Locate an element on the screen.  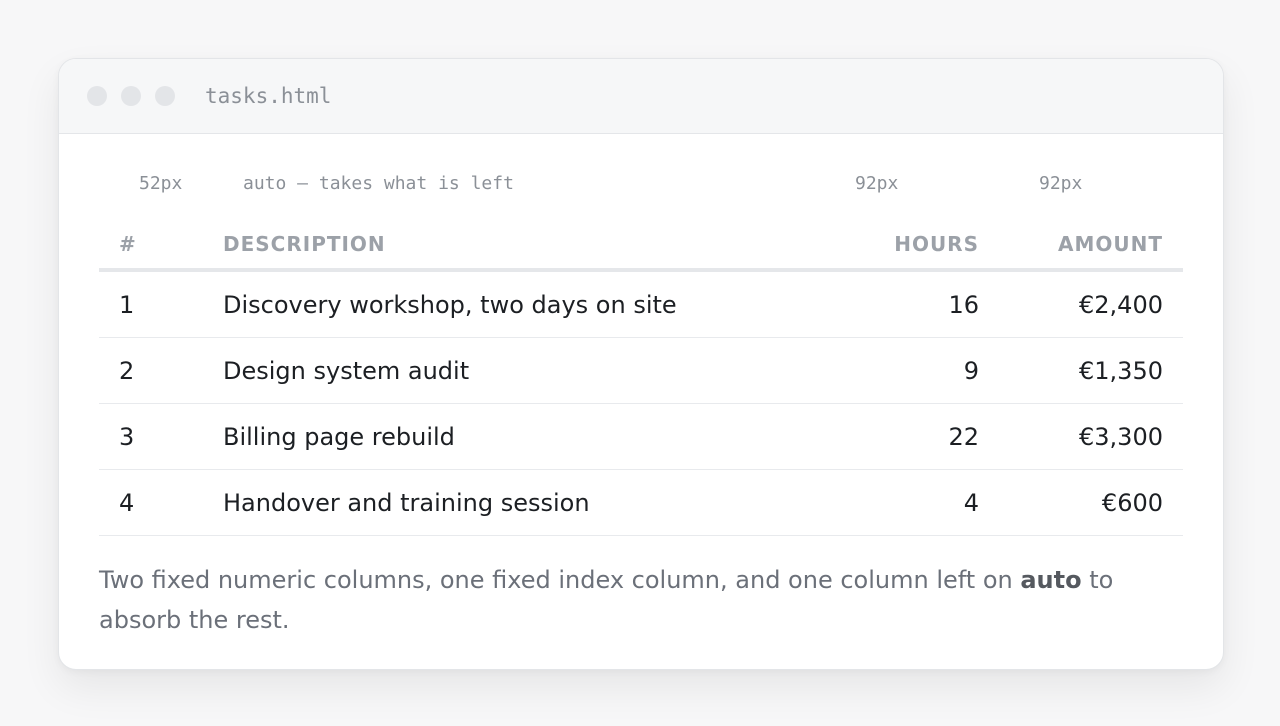
row-description: Design system audit is located at coordinates (509, 370).